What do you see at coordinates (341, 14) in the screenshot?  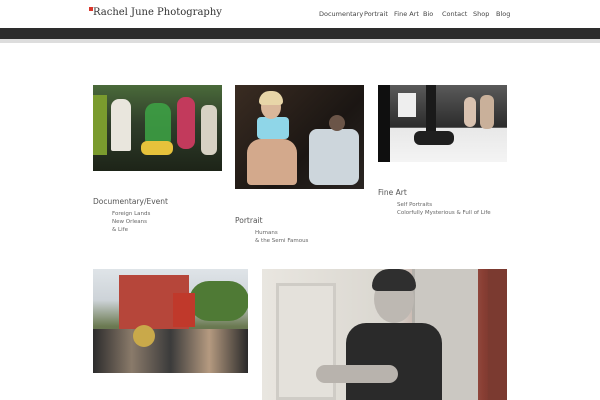 I see `nav-documentary: Documentary` at bounding box center [341, 14].